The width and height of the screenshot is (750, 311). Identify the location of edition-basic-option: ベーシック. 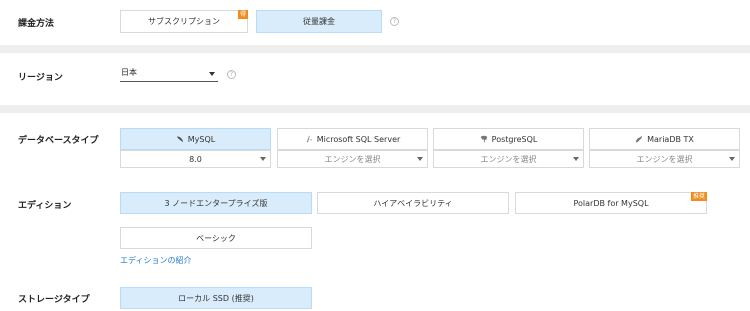
(216, 238).